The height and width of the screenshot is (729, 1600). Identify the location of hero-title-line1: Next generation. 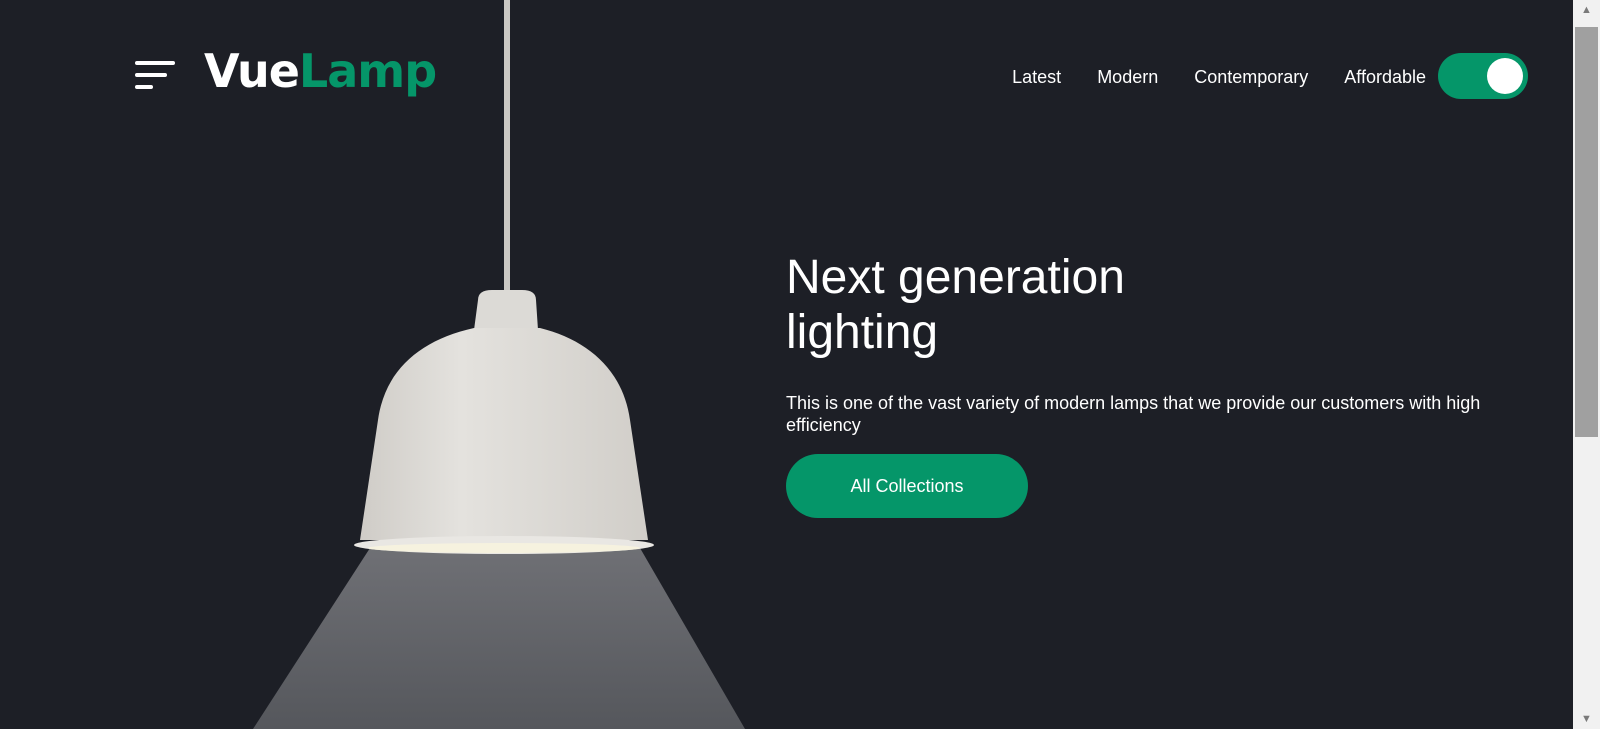
(955, 277).